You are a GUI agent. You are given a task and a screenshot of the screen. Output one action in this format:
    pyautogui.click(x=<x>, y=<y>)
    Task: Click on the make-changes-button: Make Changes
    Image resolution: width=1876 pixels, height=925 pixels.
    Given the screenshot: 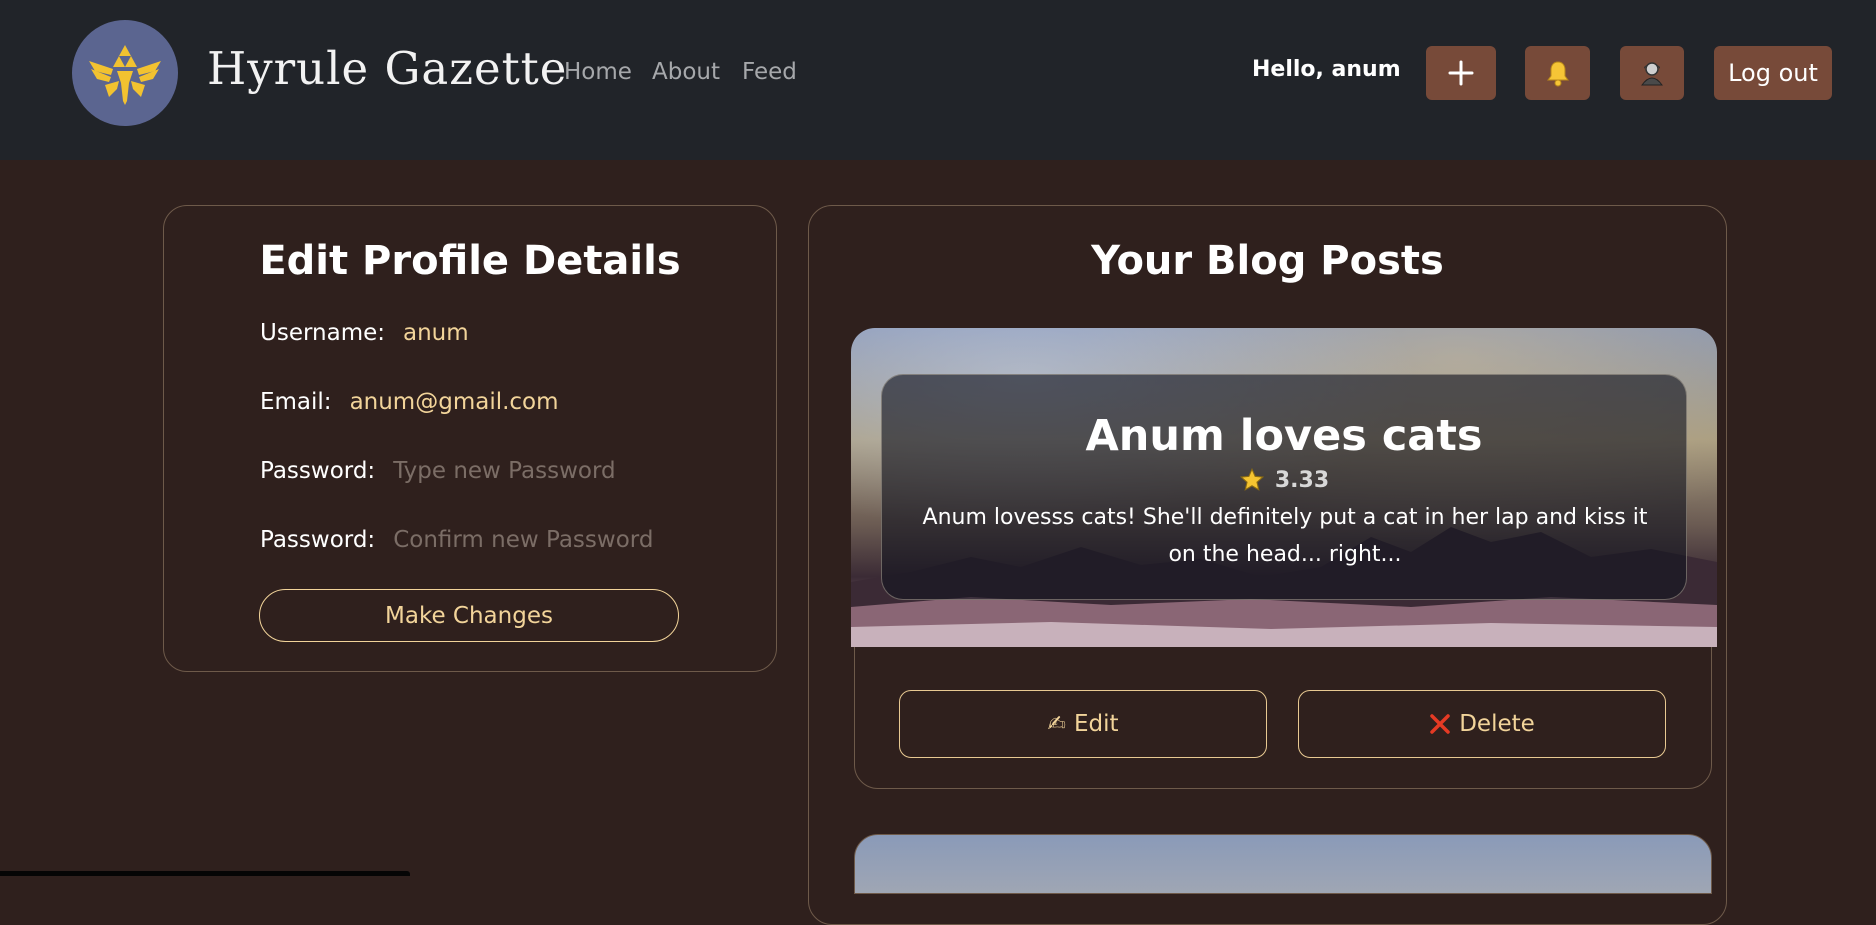 What is the action you would take?
    pyautogui.click(x=469, y=615)
    